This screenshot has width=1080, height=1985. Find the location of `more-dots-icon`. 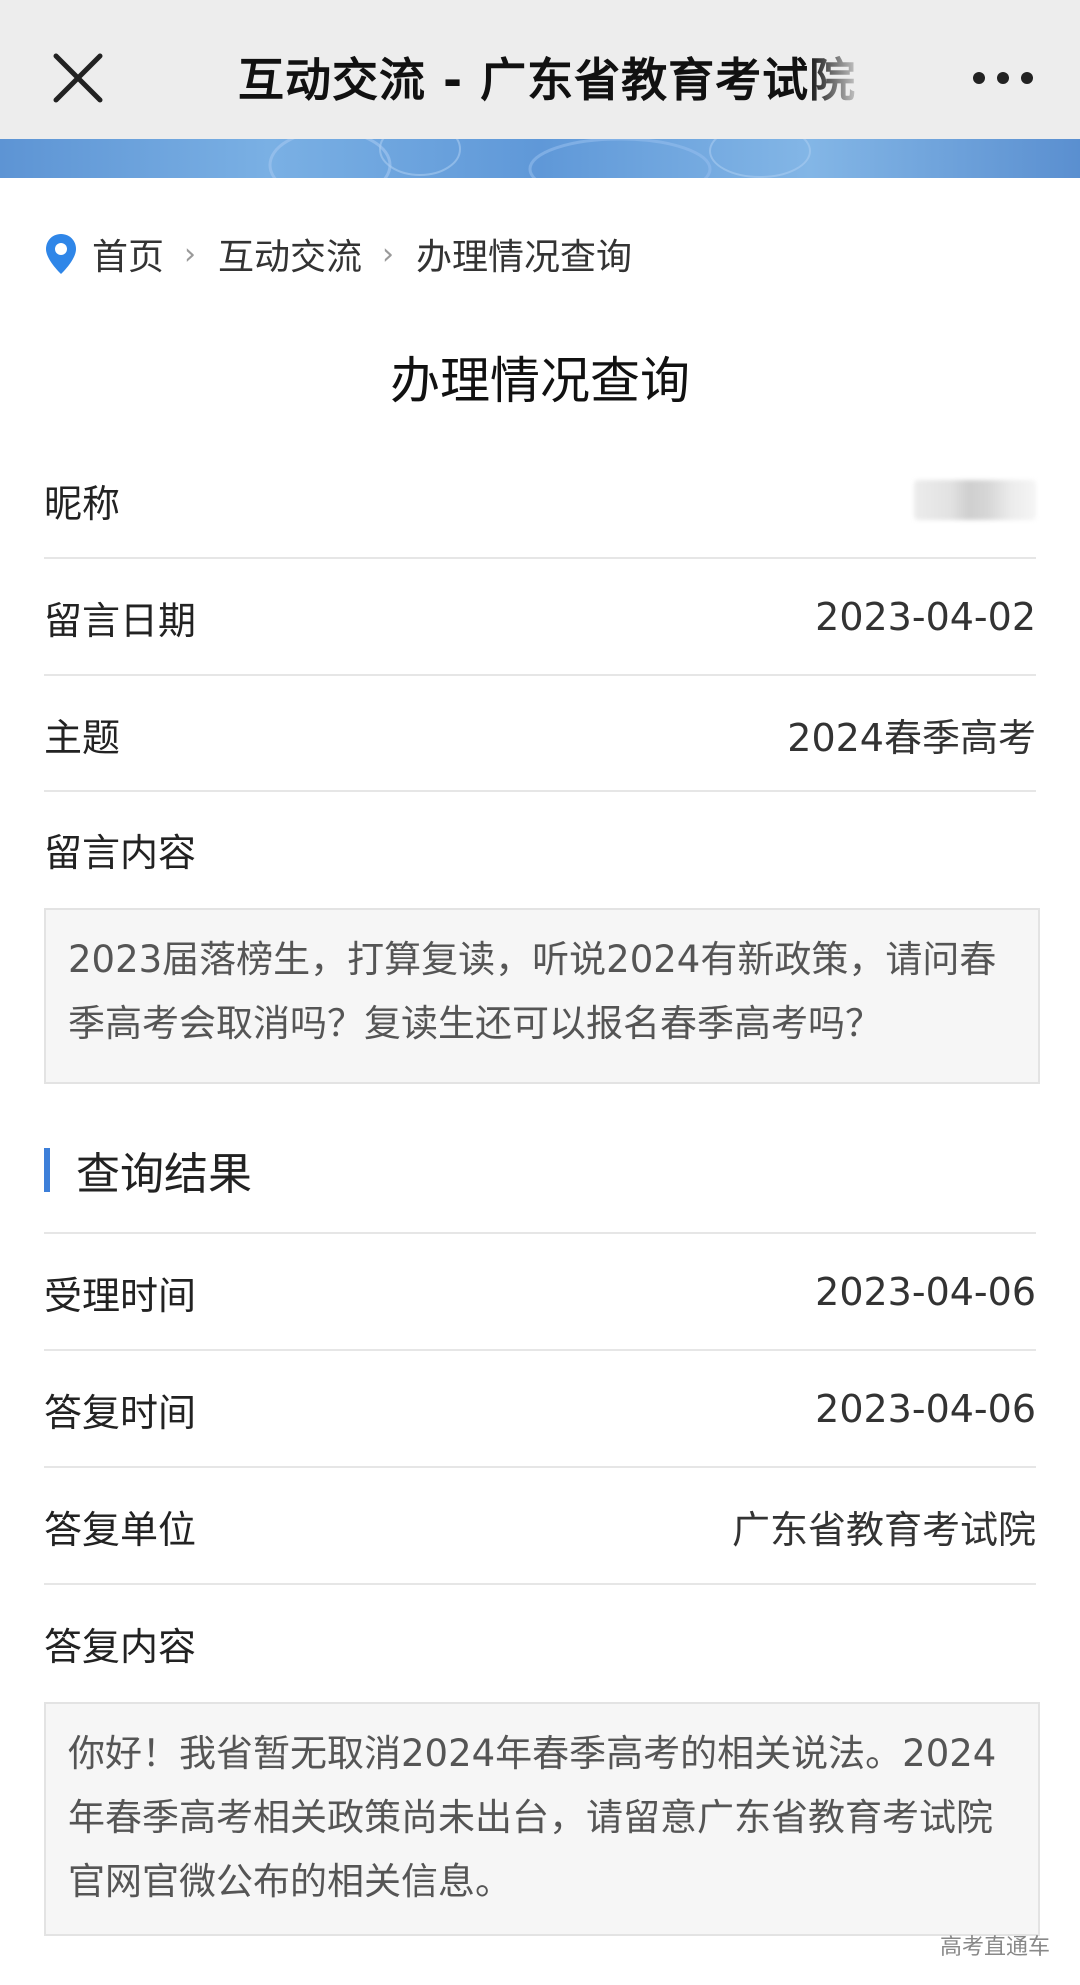

more-dots-icon is located at coordinates (1003, 78).